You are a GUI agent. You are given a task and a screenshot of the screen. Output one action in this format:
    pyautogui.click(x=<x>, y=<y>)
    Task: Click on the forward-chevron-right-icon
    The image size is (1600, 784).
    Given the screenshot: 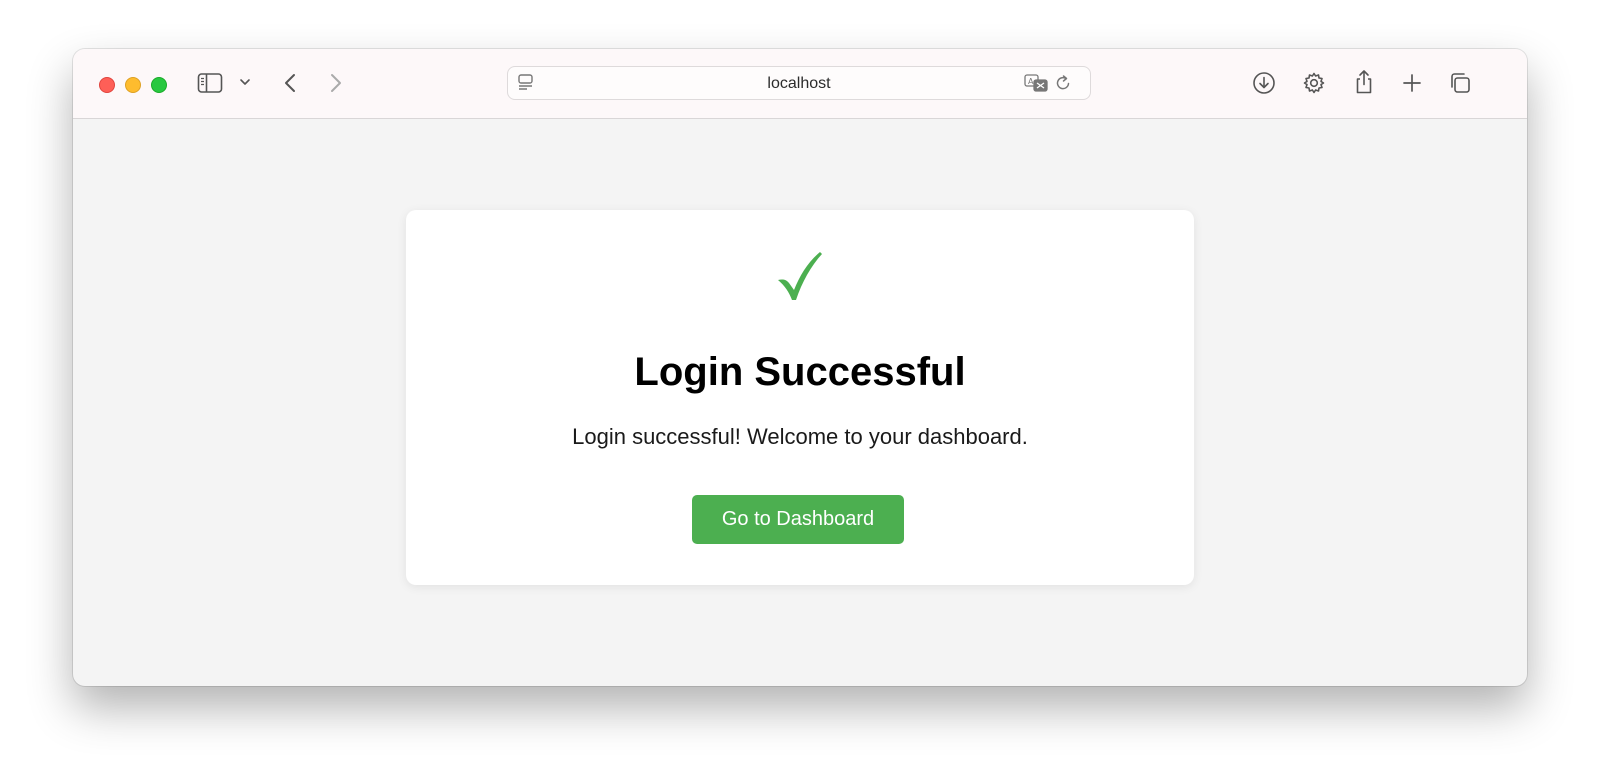 What is the action you would take?
    pyautogui.click(x=336, y=83)
    